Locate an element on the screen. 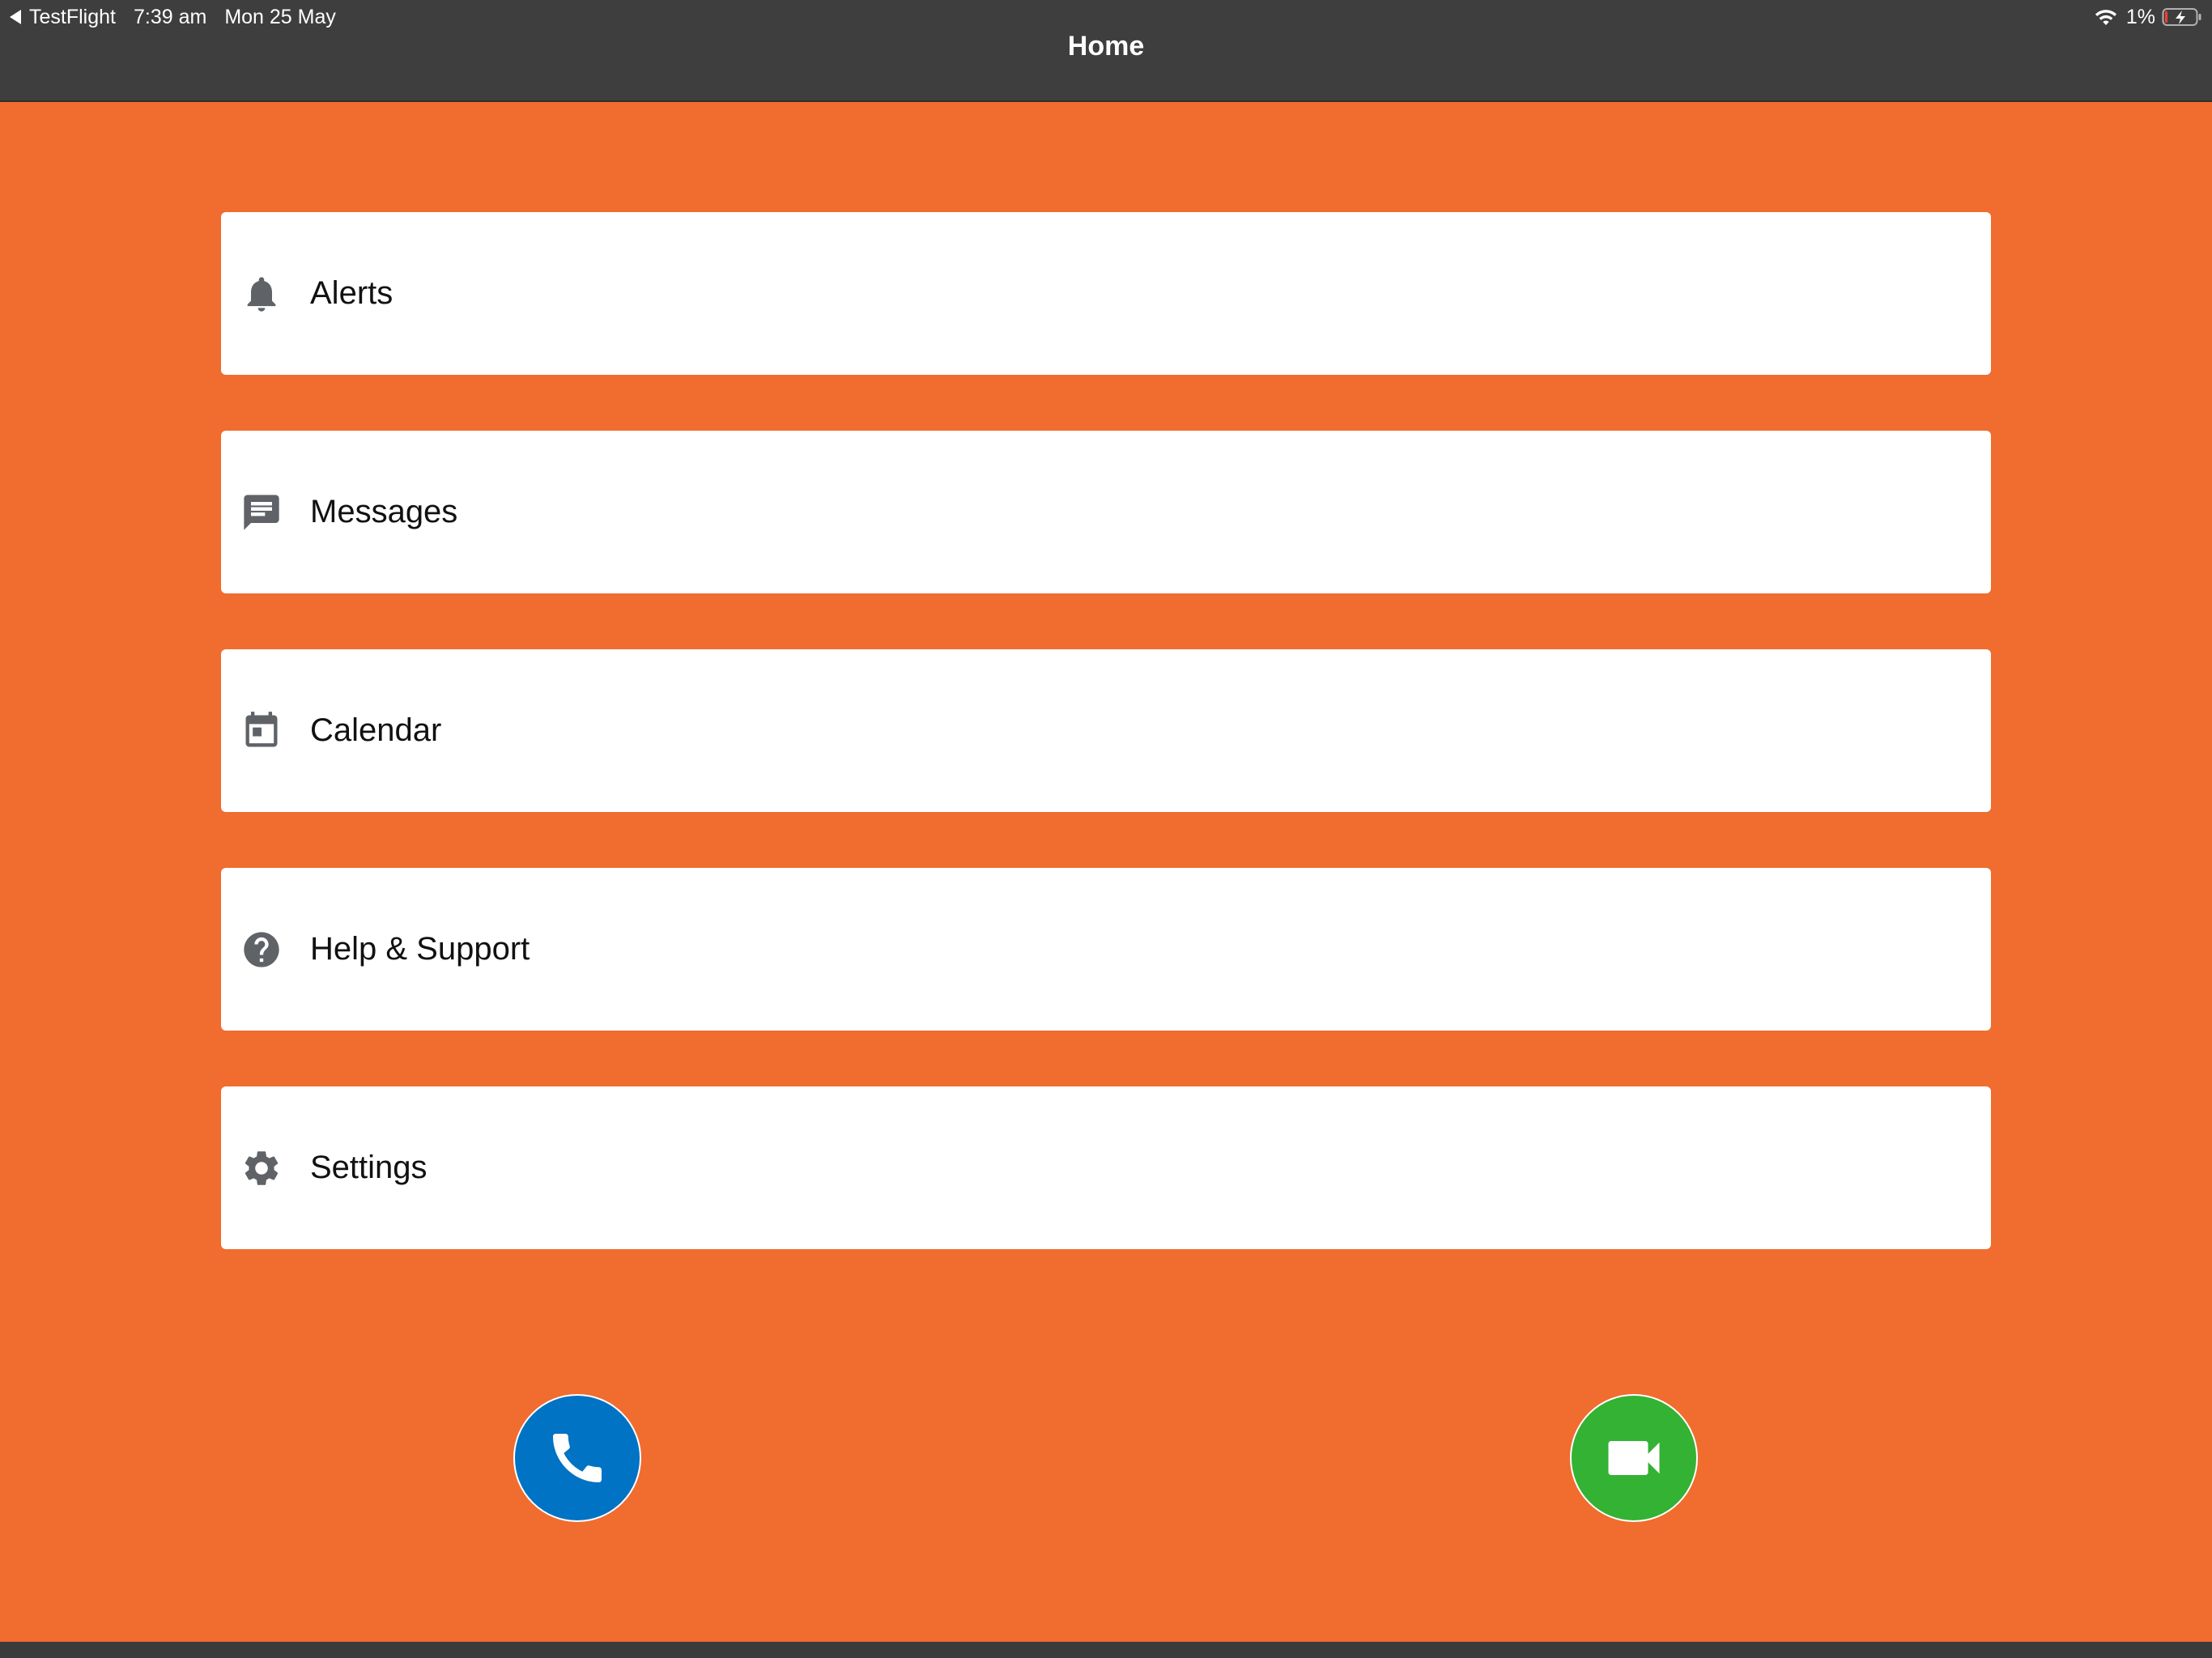 The height and width of the screenshot is (1658, 2212). message-icon is located at coordinates (261, 512).